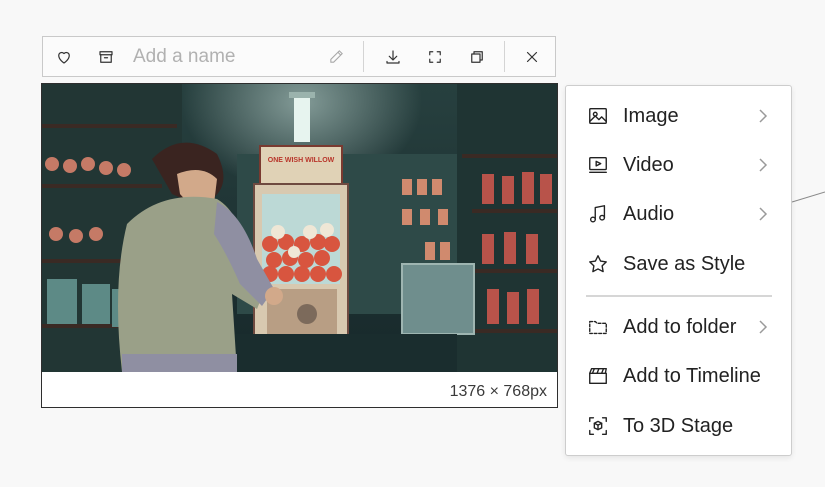  I want to click on menu-item-label: Video, so click(648, 164).